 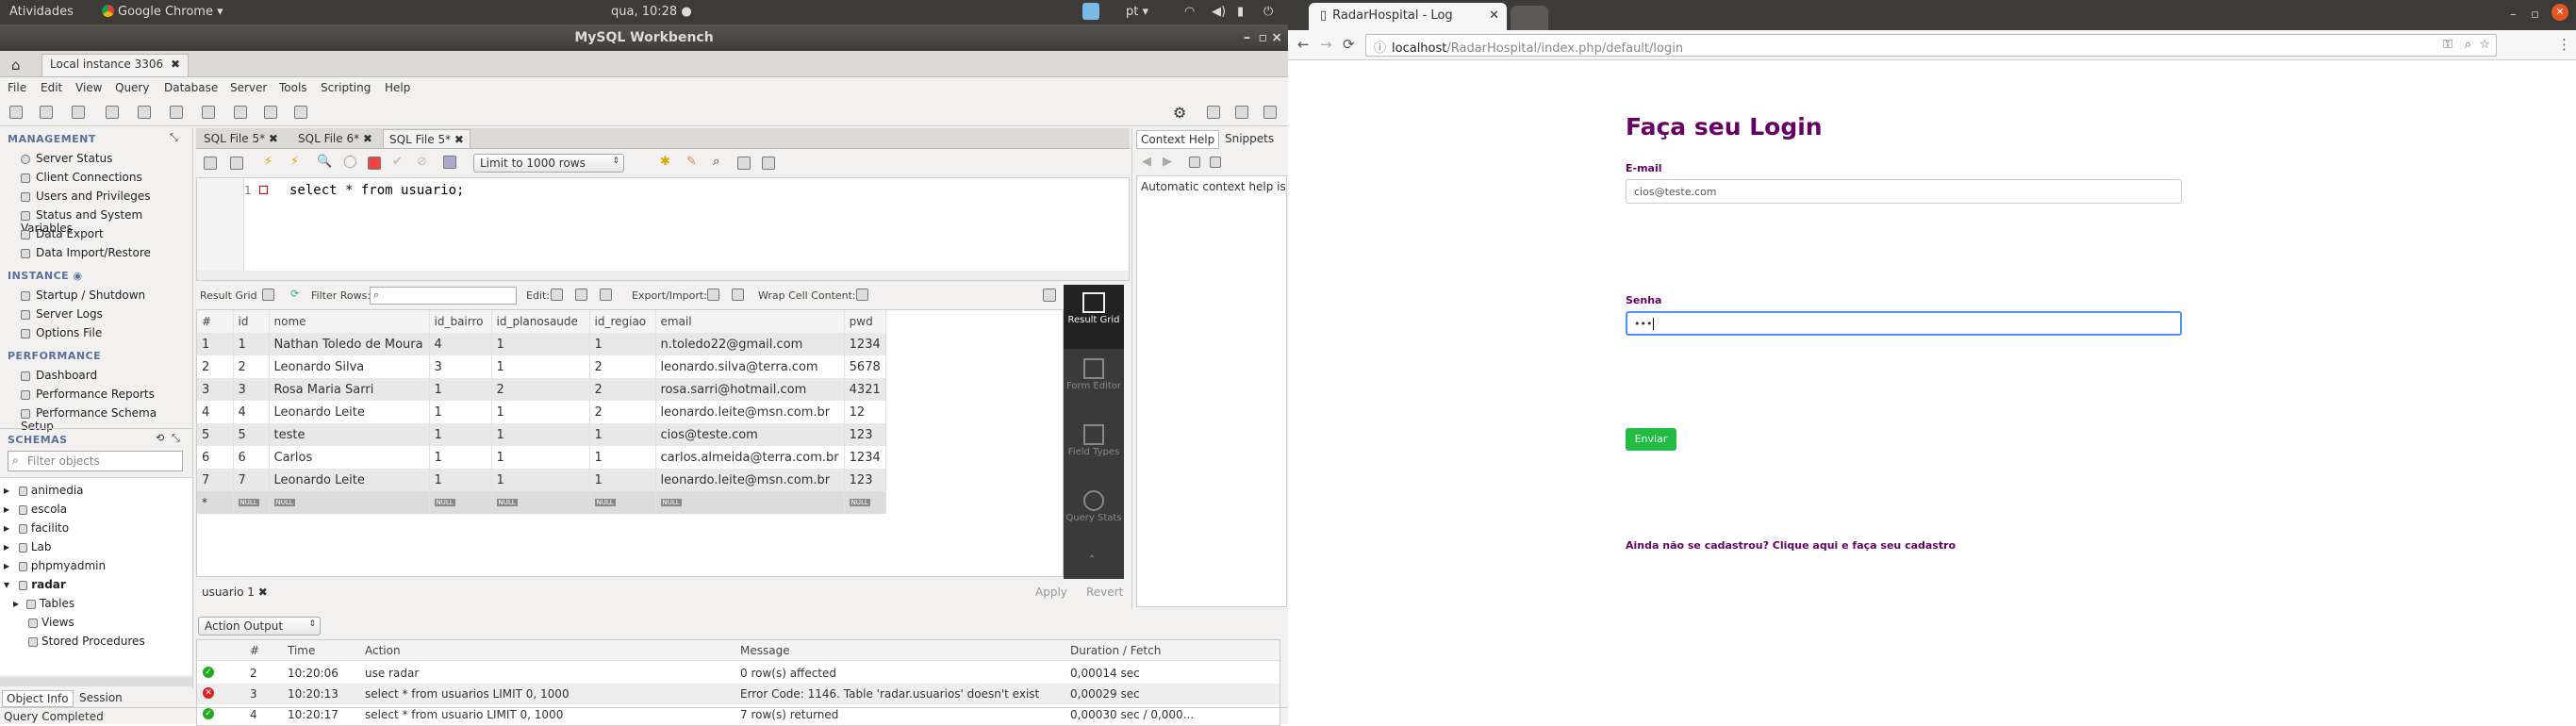 What do you see at coordinates (1051, 592) in the screenshot?
I see `apply-button: Apply` at bounding box center [1051, 592].